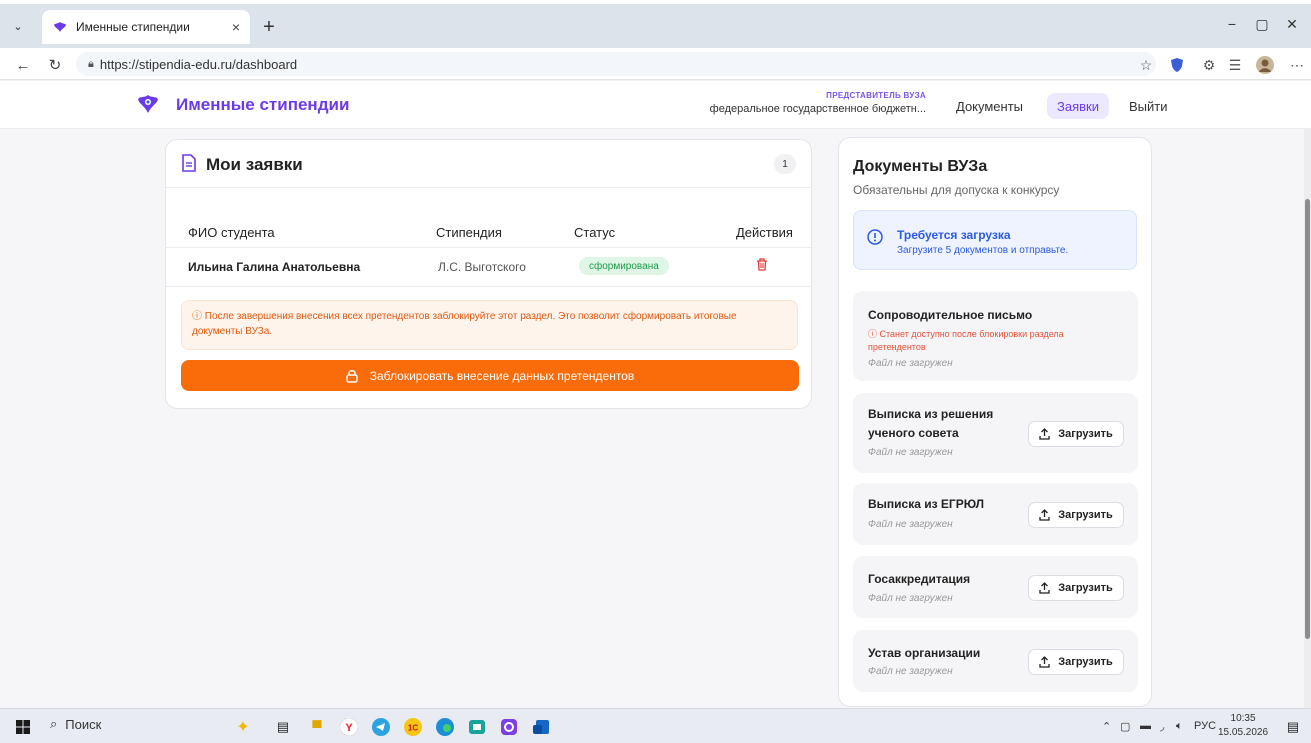 This screenshot has width=1311, height=743. Describe the element at coordinates (509, 727) in the screenshot. I see `purple-app-icon` at that location.